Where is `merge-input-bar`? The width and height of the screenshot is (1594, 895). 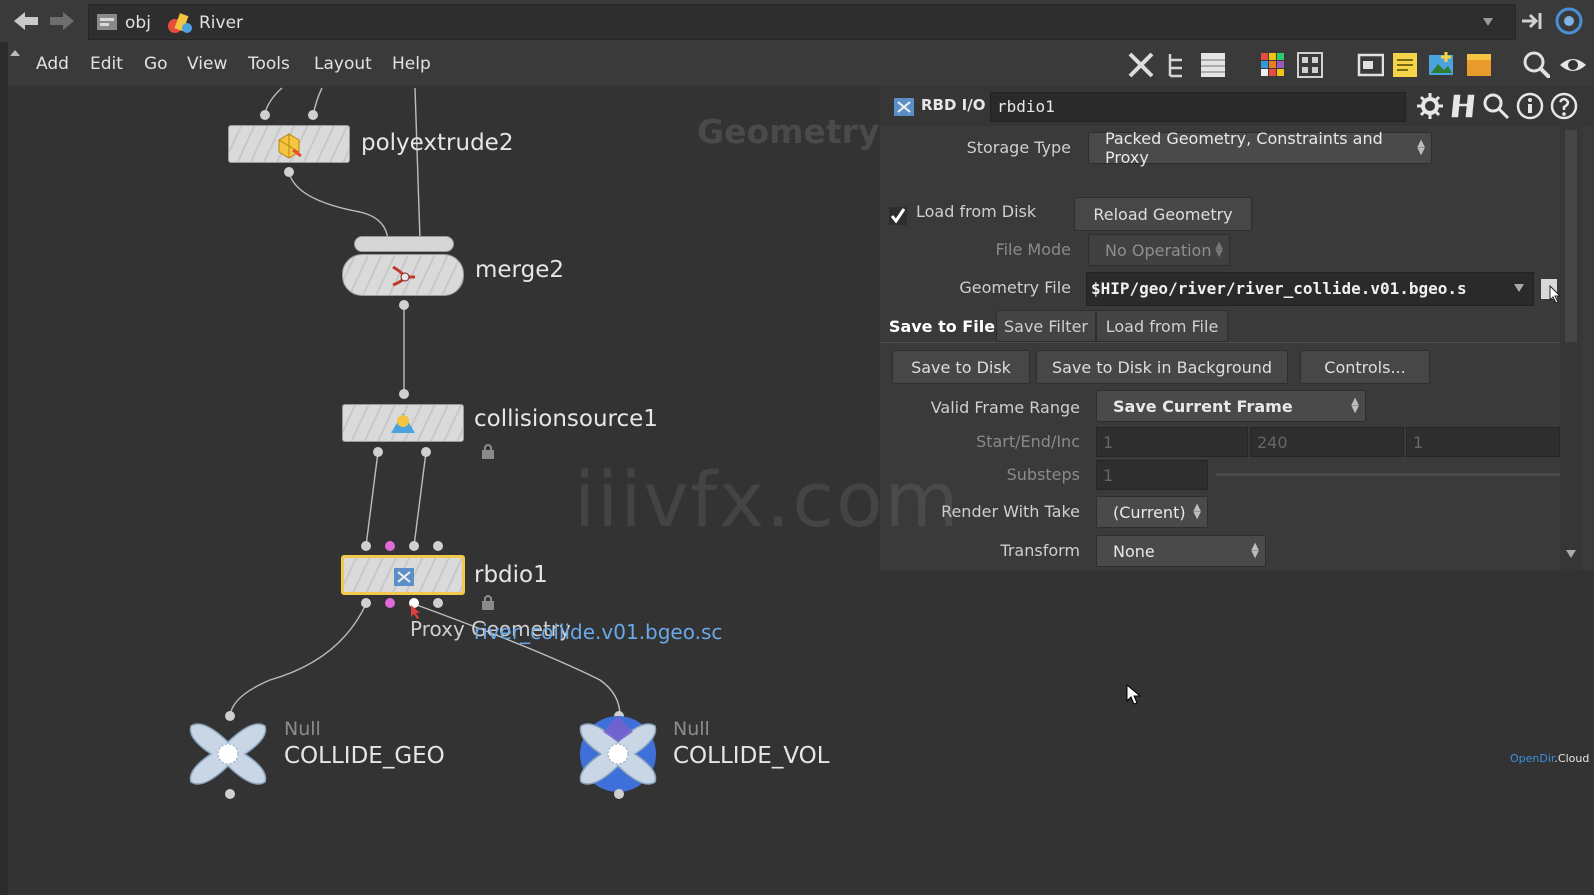 merge-input-bar is located at coordinates (404, 244).